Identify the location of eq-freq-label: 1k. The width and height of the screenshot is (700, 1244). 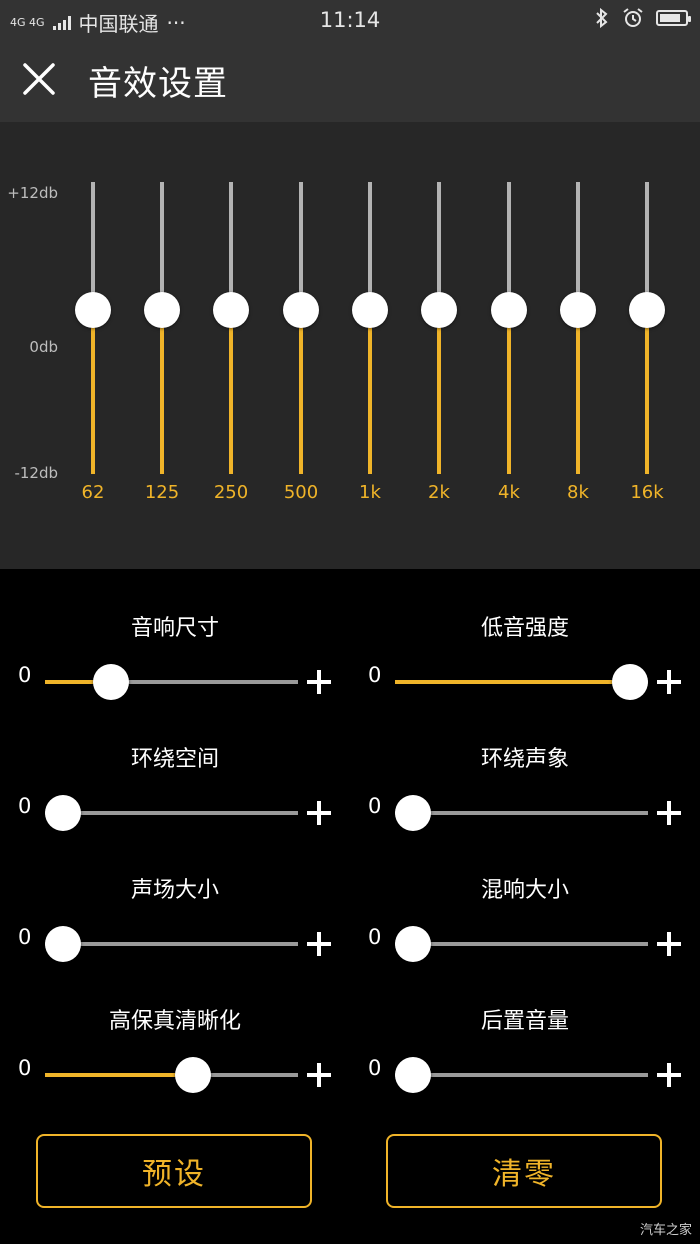
(370, 492).